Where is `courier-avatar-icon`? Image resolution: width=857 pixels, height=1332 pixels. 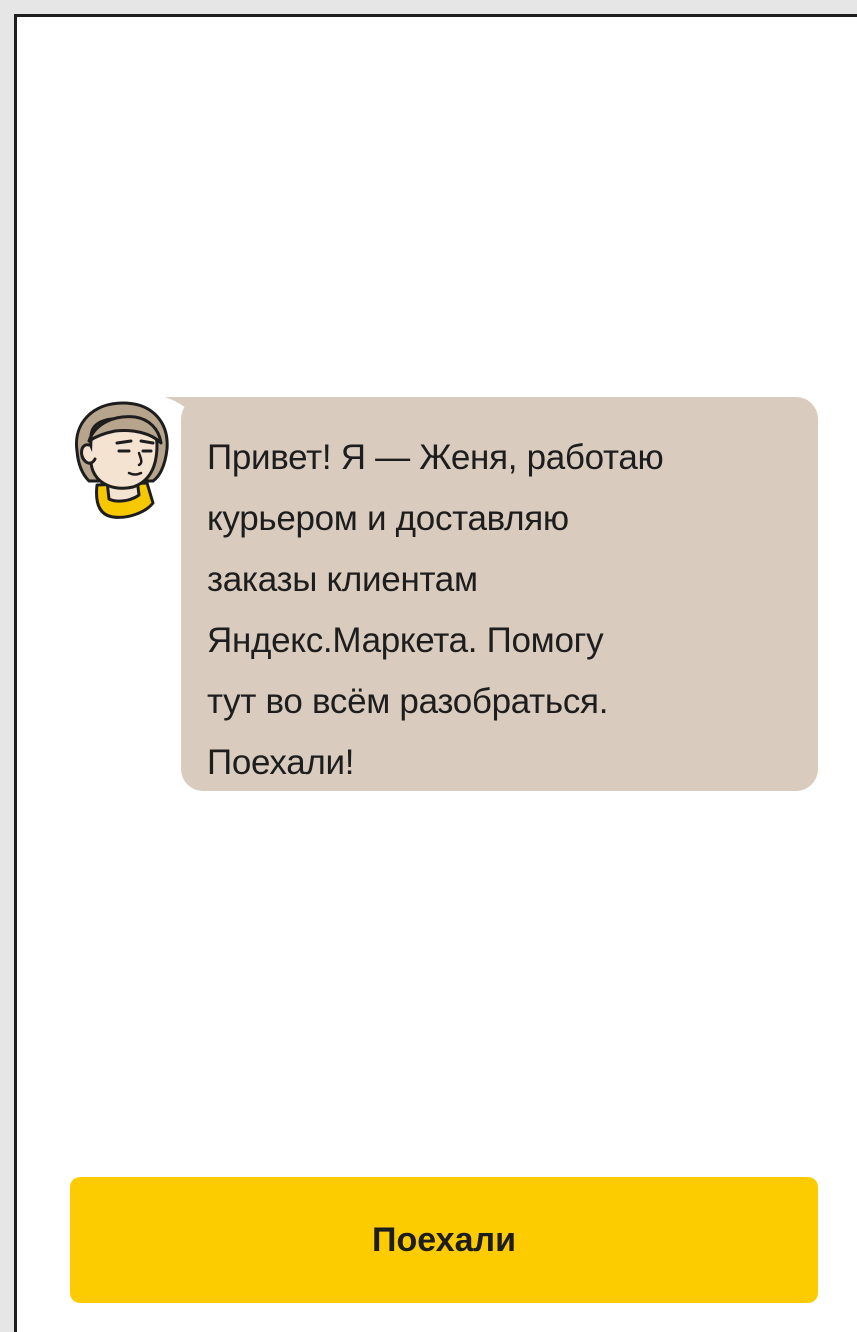 courier-avatar-icon is located at coordinates (124, 468).